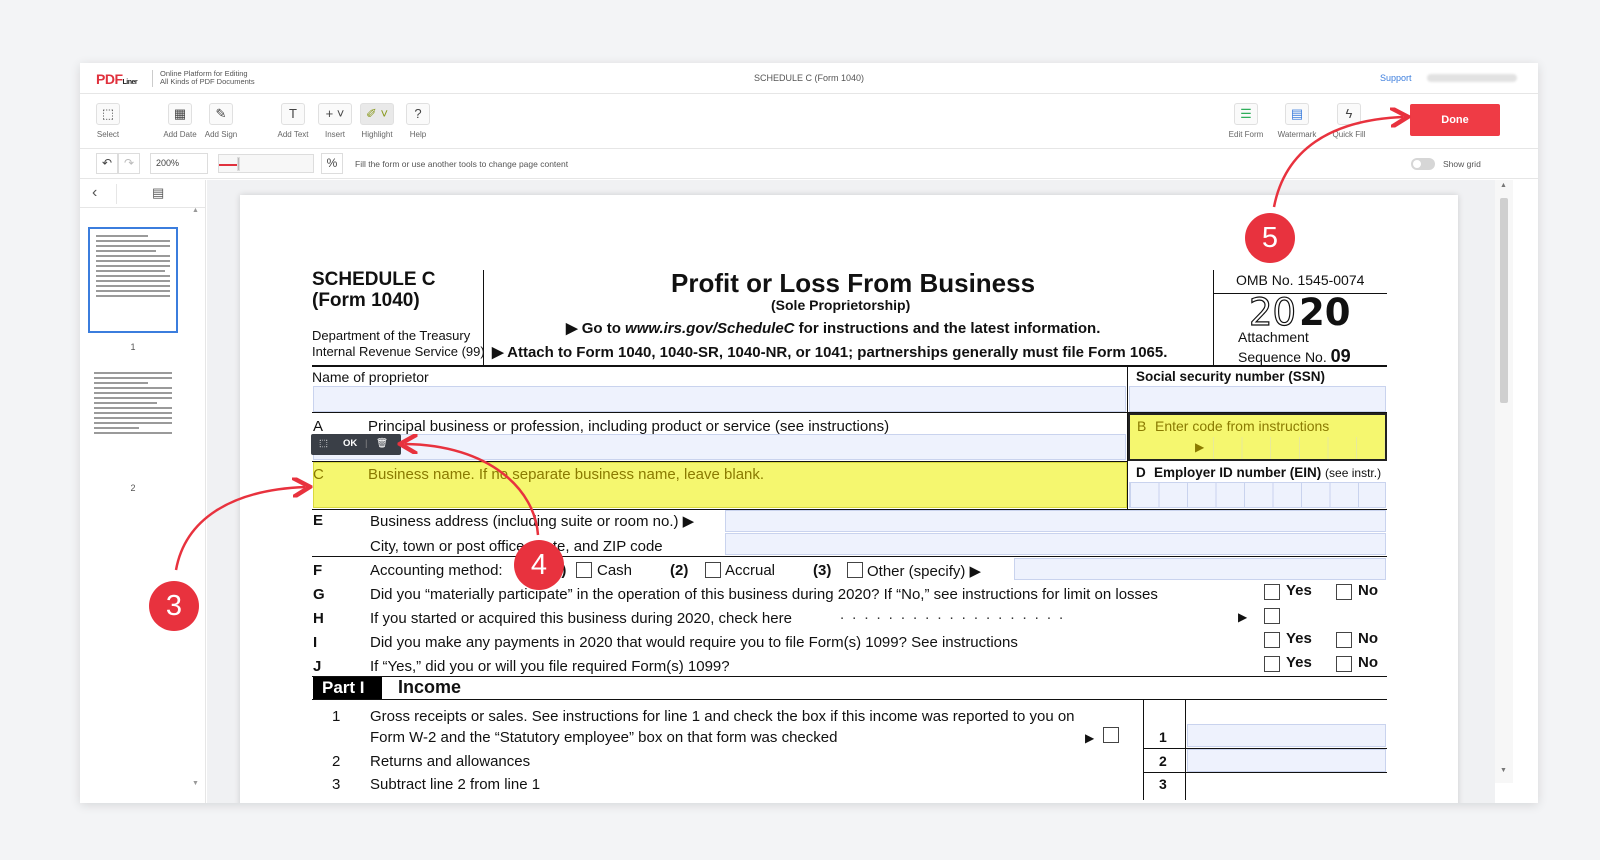 This screenshot has width=1600, height=860. What do you see at coordinates (1423, 164) in the screenshot?
I see `show-grid-toggle` at bounding box center [1423, 164].